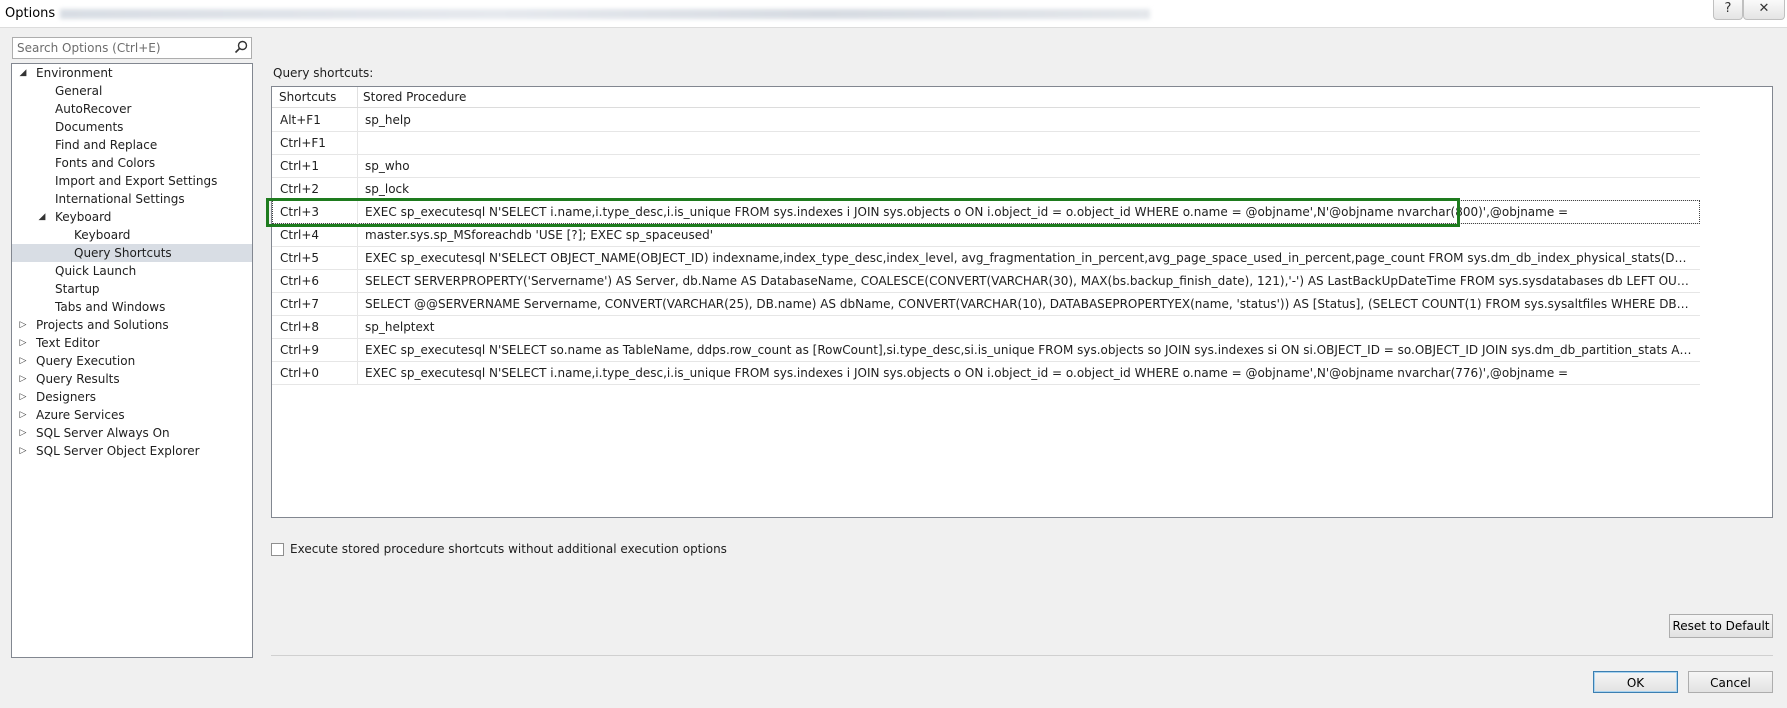 Image resolution: width=1787 pixels, height=708 pixels. What do you see at coordinates (605, 14) in the screenshot?
I see `blurred-region` at bounding box center [605, 14].